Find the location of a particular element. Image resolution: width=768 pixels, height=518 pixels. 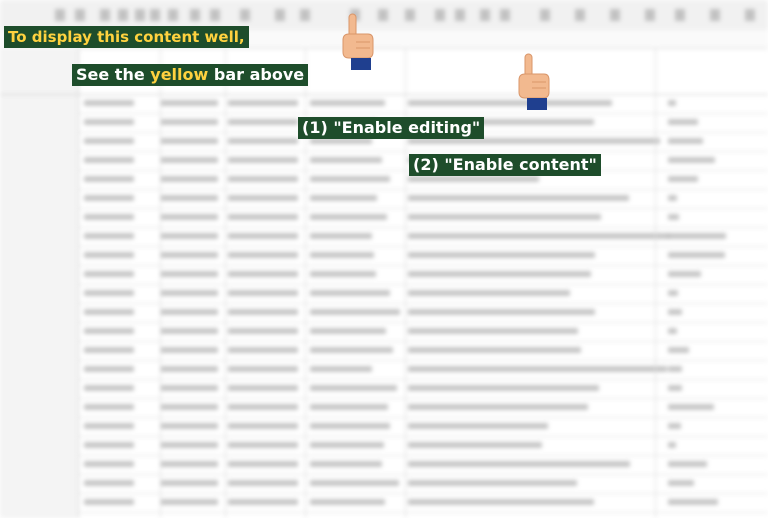

step-enable-content: (2) "Enable content" is located at coordinates (505, 165).